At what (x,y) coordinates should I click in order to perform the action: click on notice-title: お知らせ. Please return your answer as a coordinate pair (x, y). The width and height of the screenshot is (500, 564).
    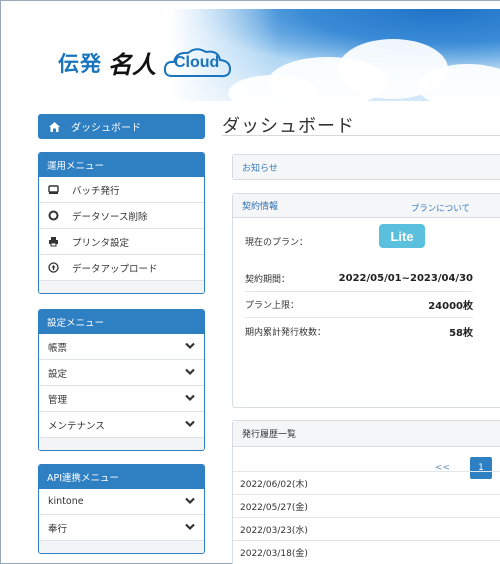
    Looking at the image, I should click on (366, 167).